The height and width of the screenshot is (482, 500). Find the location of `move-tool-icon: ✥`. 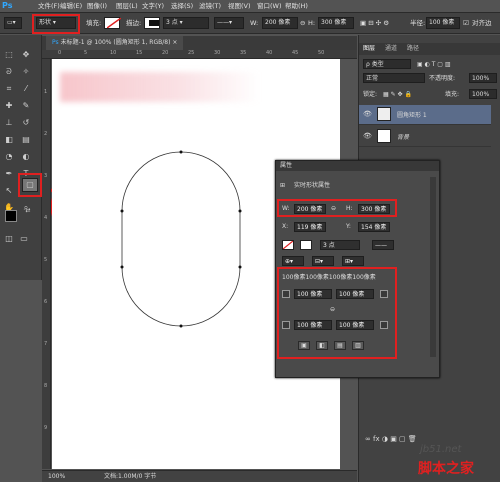

move-tool-icon: ✥ is located at coordinates (26, 55).